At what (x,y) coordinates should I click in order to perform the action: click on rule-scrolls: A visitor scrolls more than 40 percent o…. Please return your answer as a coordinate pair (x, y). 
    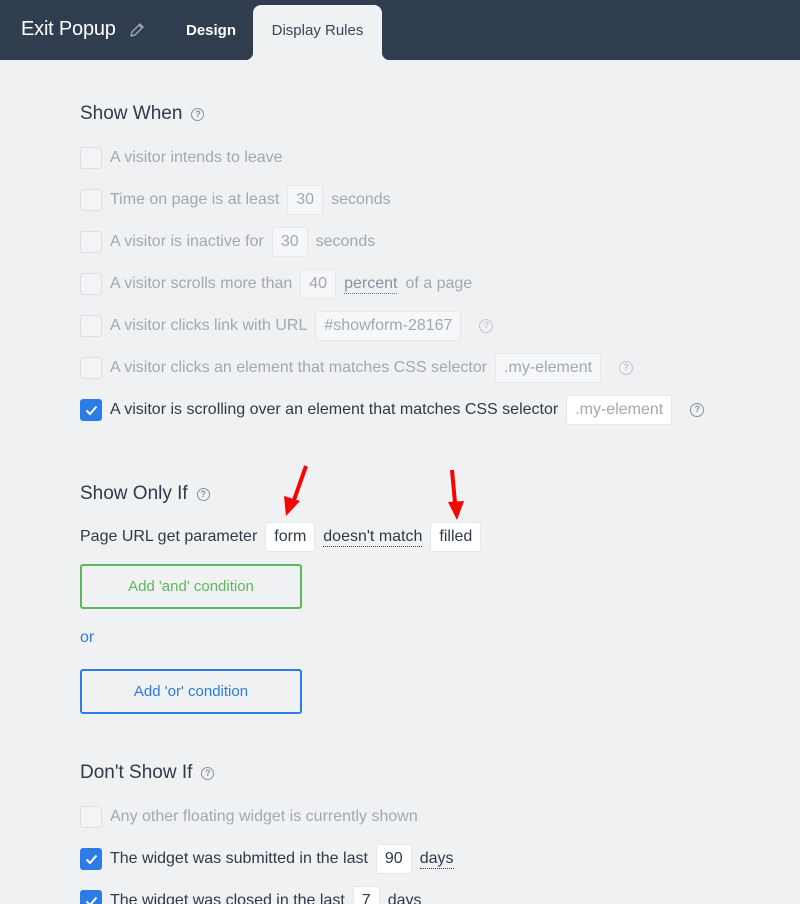
    Looking at the image, I should click on (276, 284).